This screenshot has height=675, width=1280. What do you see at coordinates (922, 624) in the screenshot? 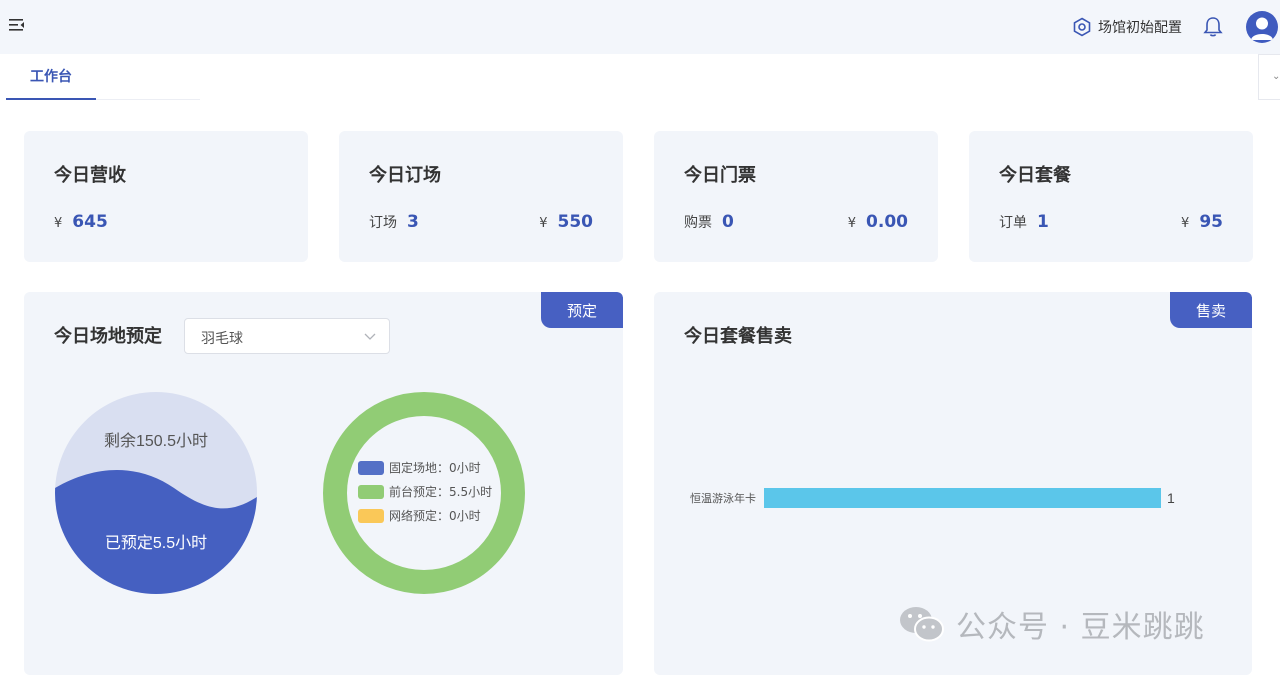
I see `wechat-icon` at bounding box center [922, 624].